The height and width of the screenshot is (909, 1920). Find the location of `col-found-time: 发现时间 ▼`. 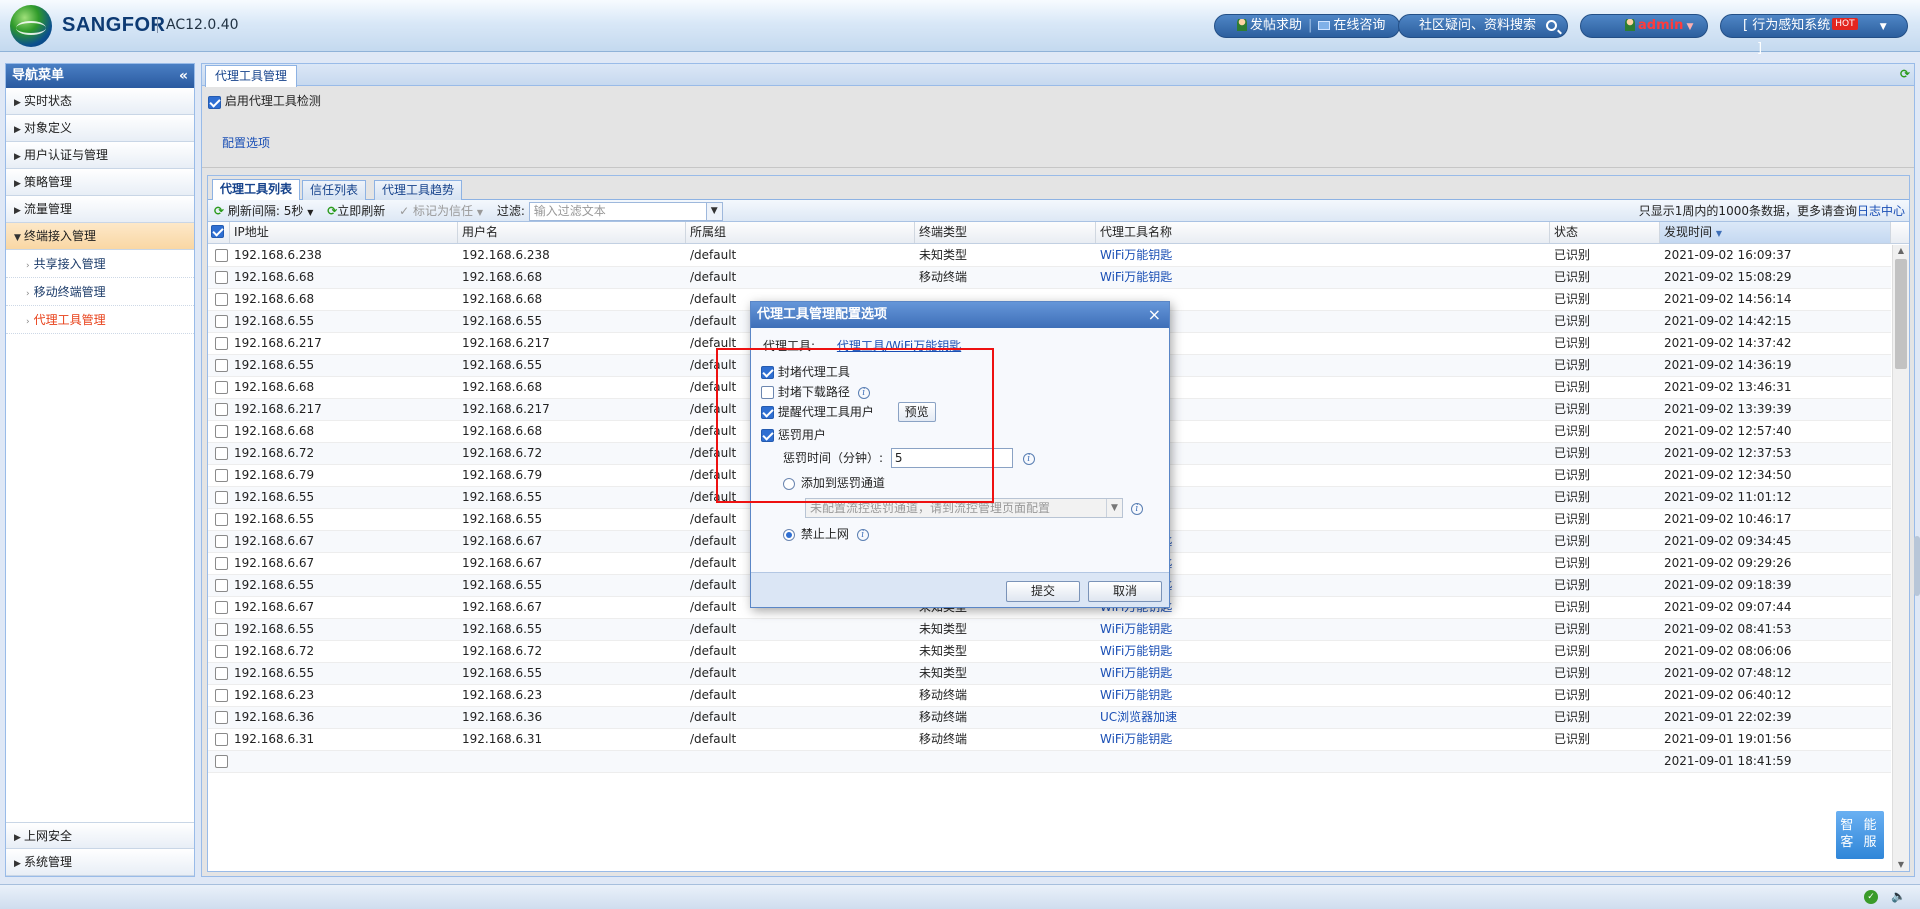

col-found-time: 发现时间 ▼ is located at coordinates (1775, 232).